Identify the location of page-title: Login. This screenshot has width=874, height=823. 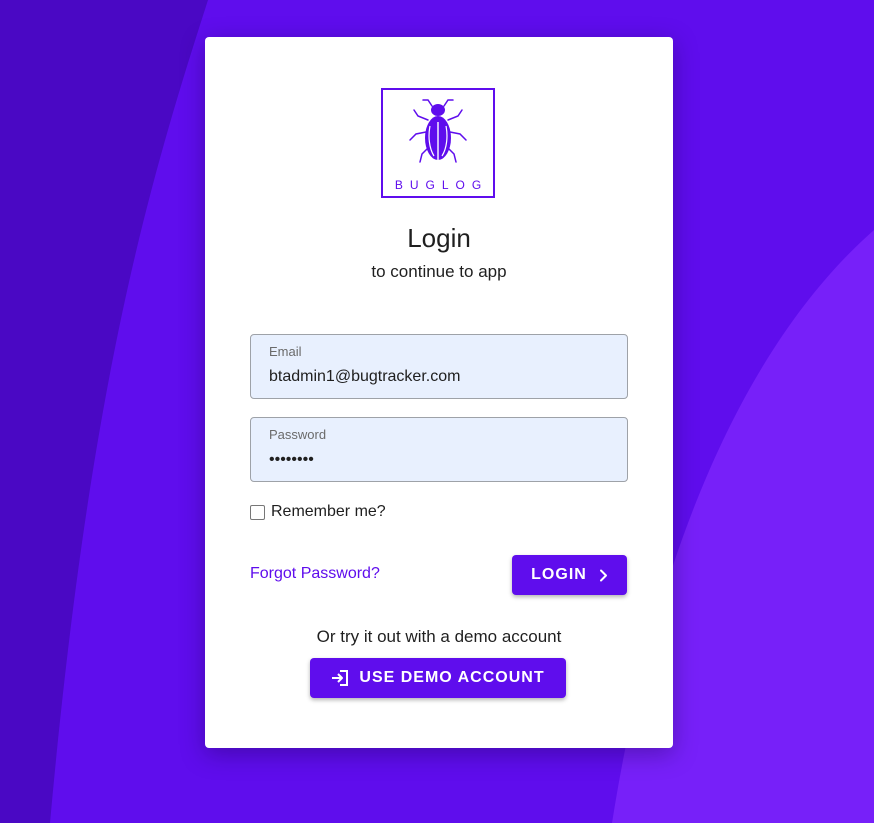
(439, 238).